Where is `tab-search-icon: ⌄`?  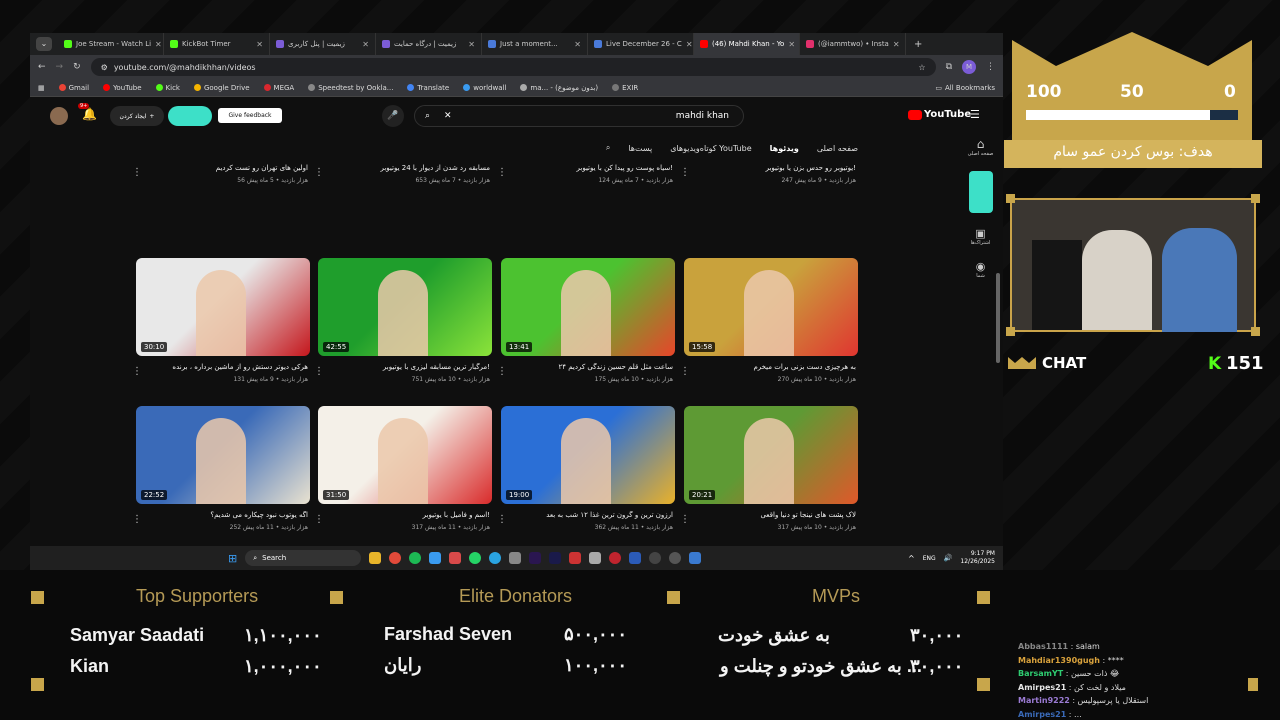
tab-search-icon: ⌄ is located at coordinates (44, 44).